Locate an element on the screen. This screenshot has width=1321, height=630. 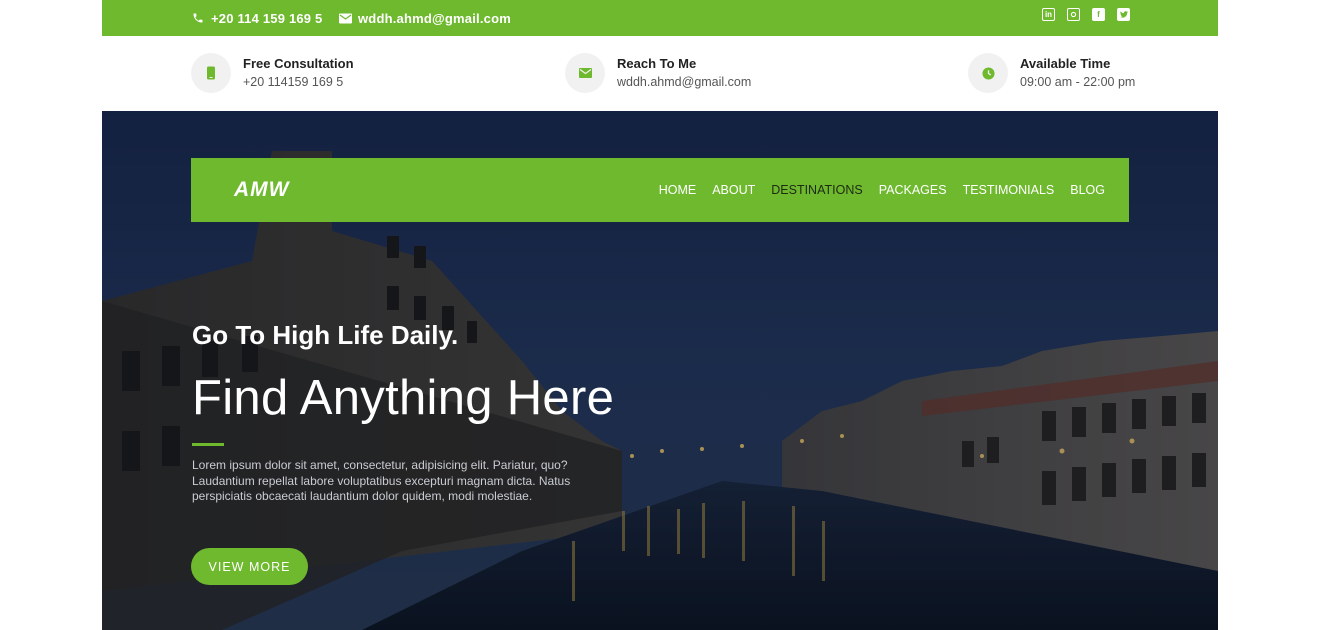
hero-title: Find Anything Here is located at coordinates (403, 398).